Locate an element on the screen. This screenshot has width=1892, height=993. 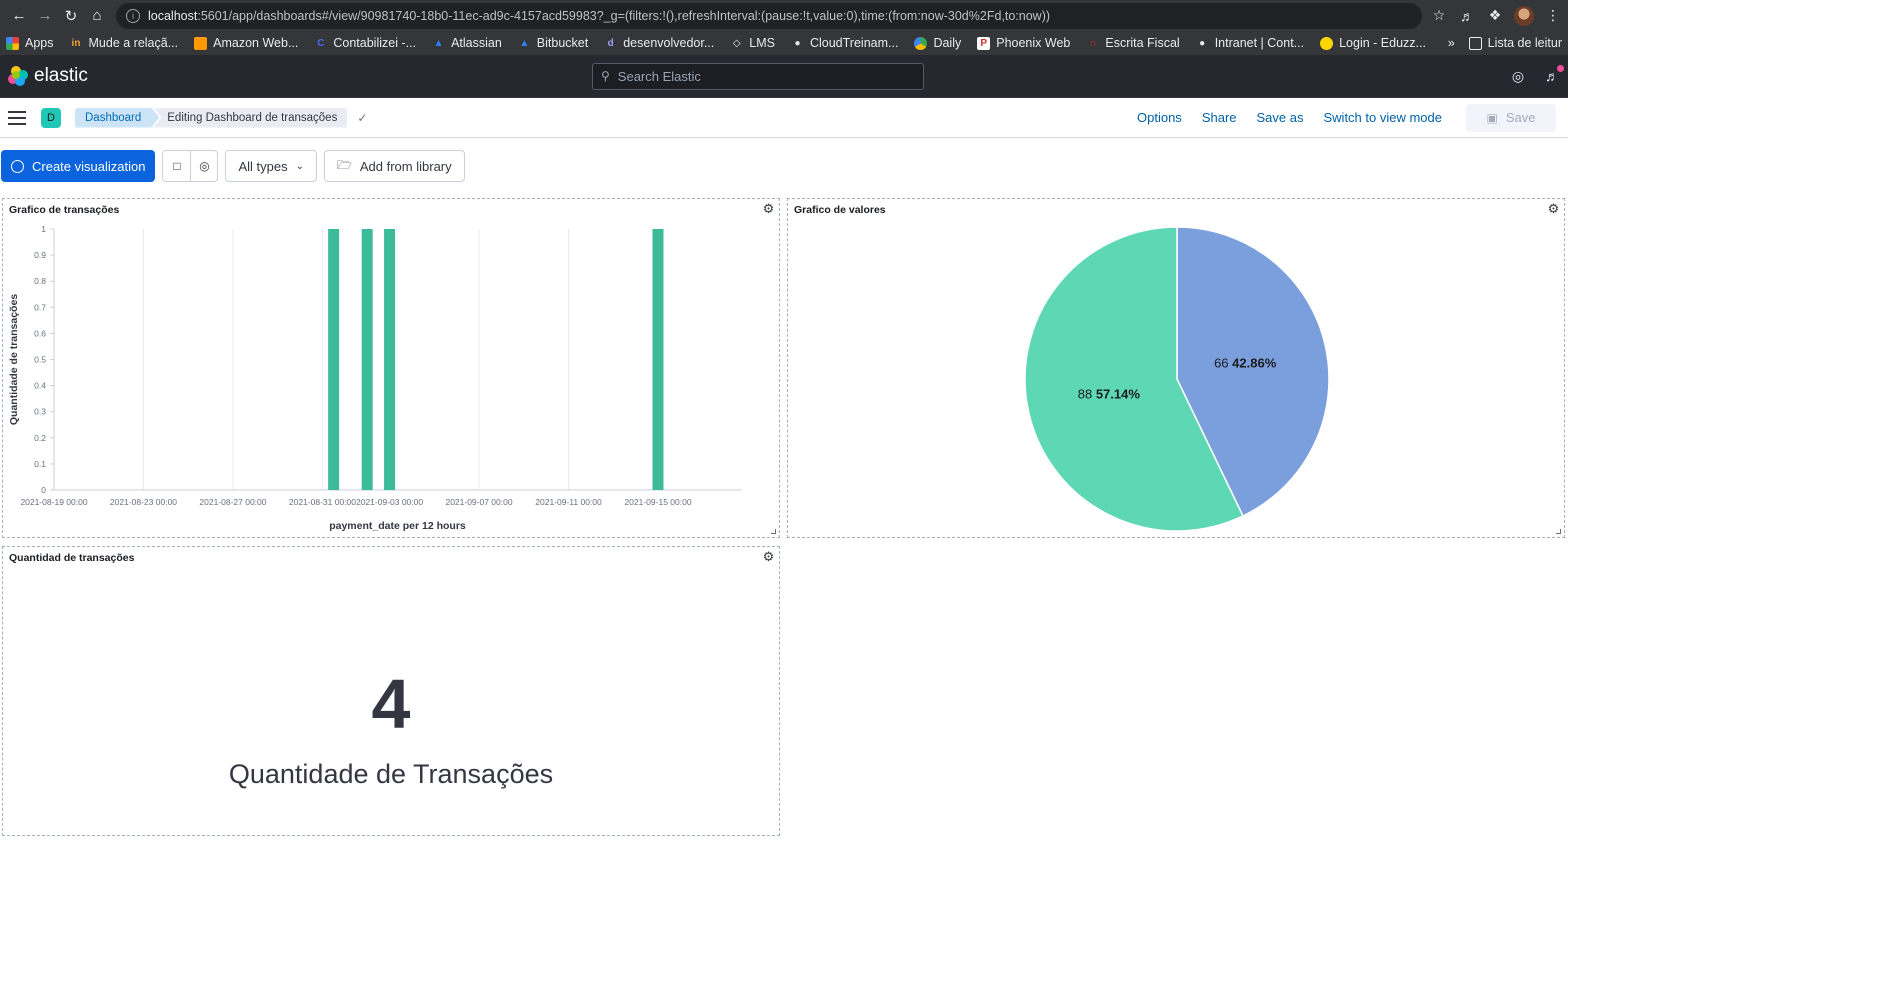
bookmark-apps: Apps is located at coordinates (30, 43).